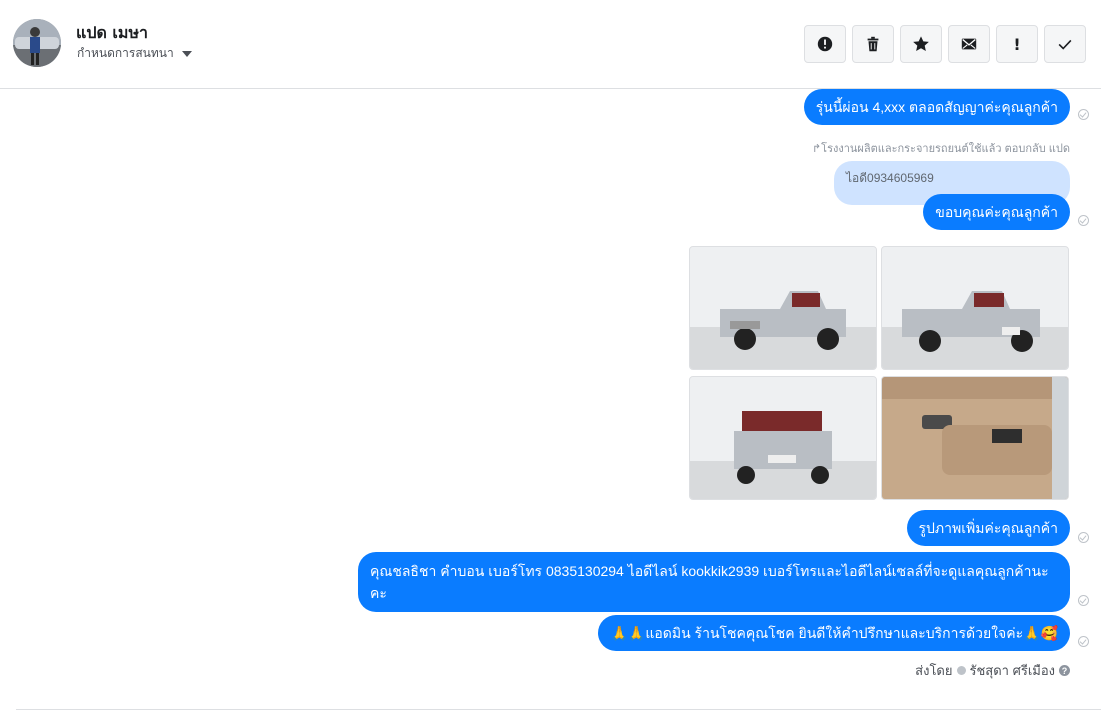 The image size is (1101, 712). What do you see at coordinates (550, 44) in the screenshot?
I see `conversation-header: แปด เมษา กำหนดการสนทนา !` at bounding box center [550, 44].